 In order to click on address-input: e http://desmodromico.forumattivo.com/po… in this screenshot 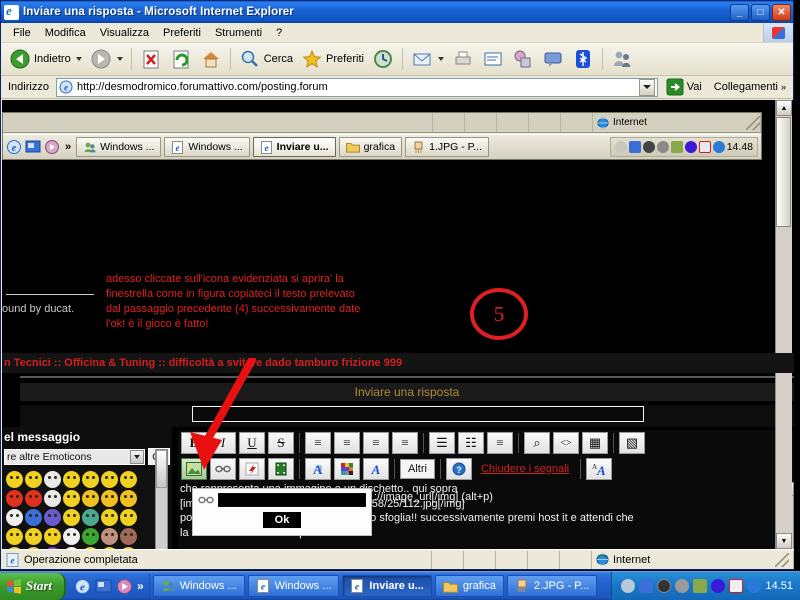, I will do `click(356, 87)`.